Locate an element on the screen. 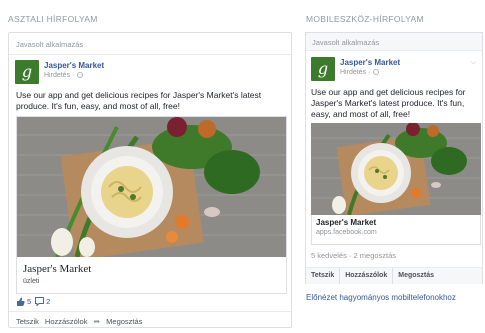  page-row: g Jasper's Market Hirdetés · is located at coordinates (59, 72).